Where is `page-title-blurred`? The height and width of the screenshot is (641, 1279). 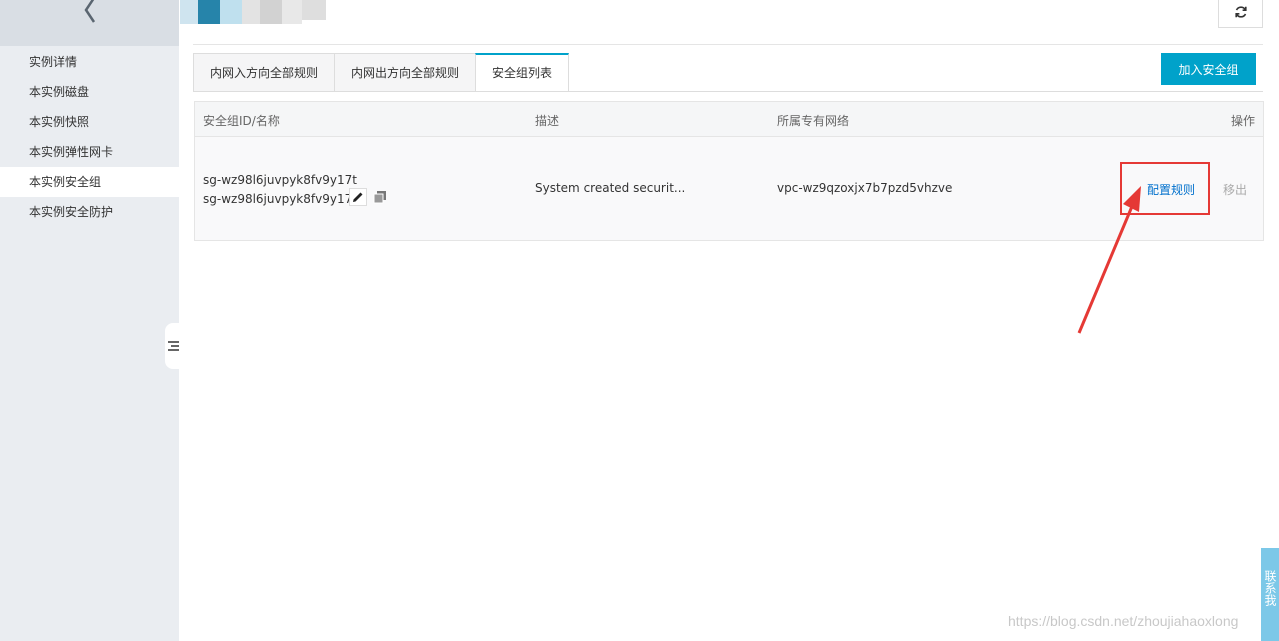
page-title-blurred is located at coordinates (260, 12).